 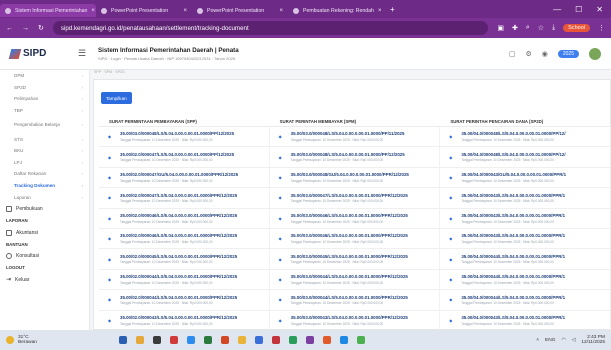 I want to click on sidebar-item-akuntansi: Akuntansi, so click(x=44, y=232).